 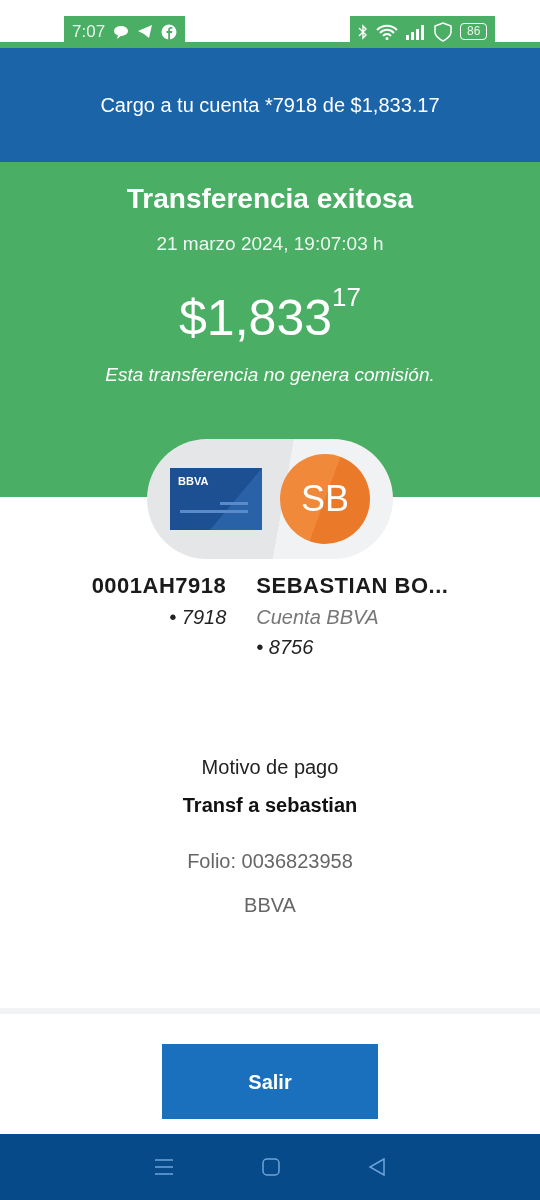 What do you see at coordinates (270, 1081) in the screenshot?
I see `exit-button: Salir` at bounding box center [270, 1081].